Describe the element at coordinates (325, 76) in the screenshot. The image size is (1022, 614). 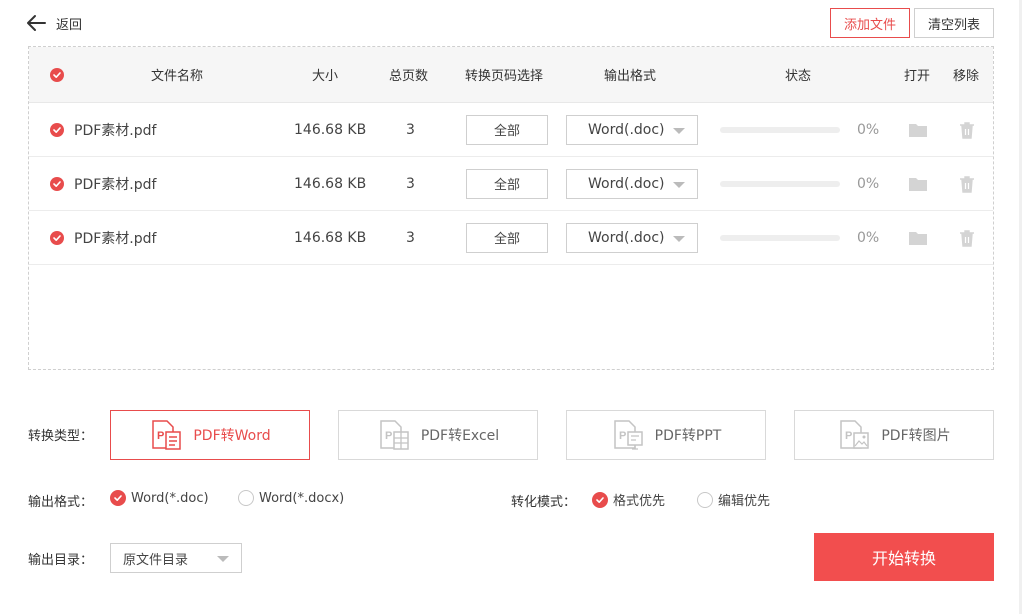
I see `column-header-size: 大小` at that location.